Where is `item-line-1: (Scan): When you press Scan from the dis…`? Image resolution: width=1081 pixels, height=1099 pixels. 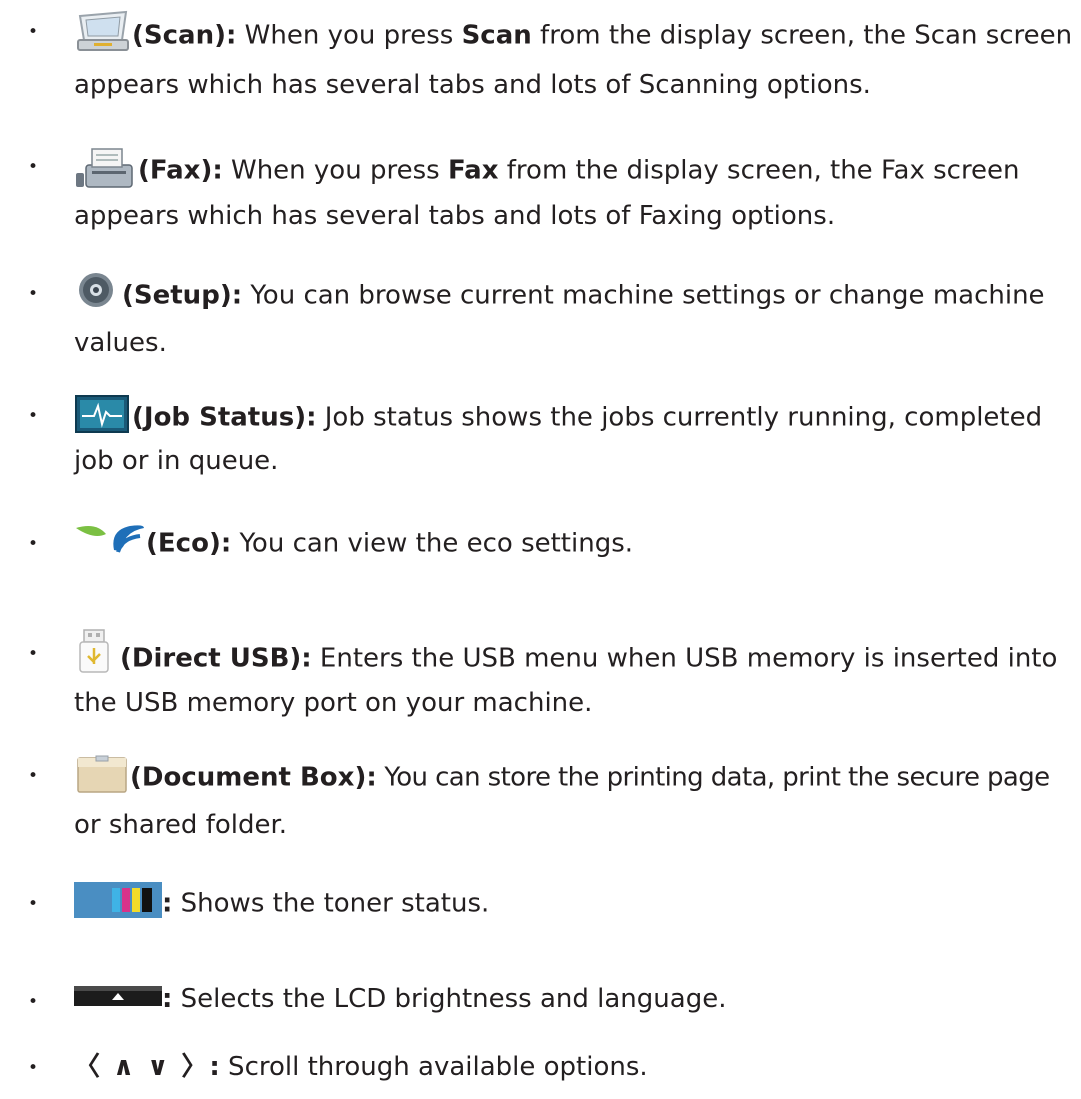
item-line-1: (Scan): When you press Scan from the dis… is located at coordinates (573, 34).